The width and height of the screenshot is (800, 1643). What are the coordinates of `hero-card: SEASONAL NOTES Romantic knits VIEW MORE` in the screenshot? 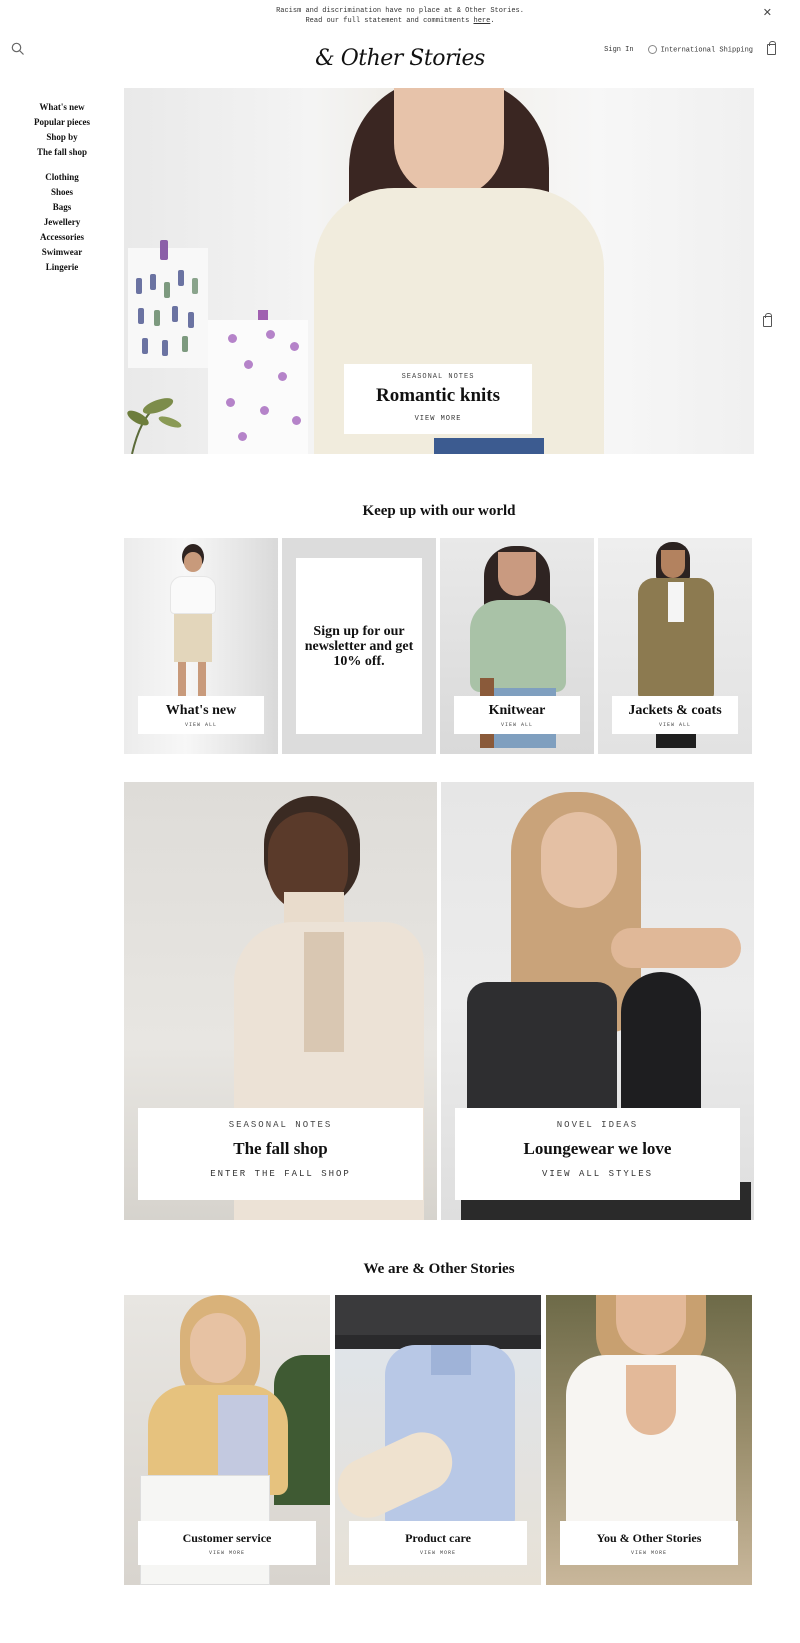 It's located at (438, 399).